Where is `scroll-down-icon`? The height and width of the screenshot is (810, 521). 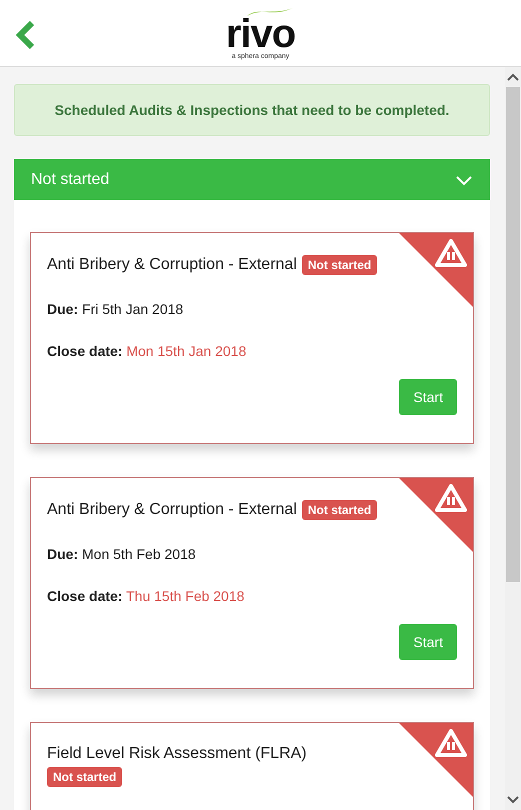
scroll-down-icon is located at coordinates (513, 800).